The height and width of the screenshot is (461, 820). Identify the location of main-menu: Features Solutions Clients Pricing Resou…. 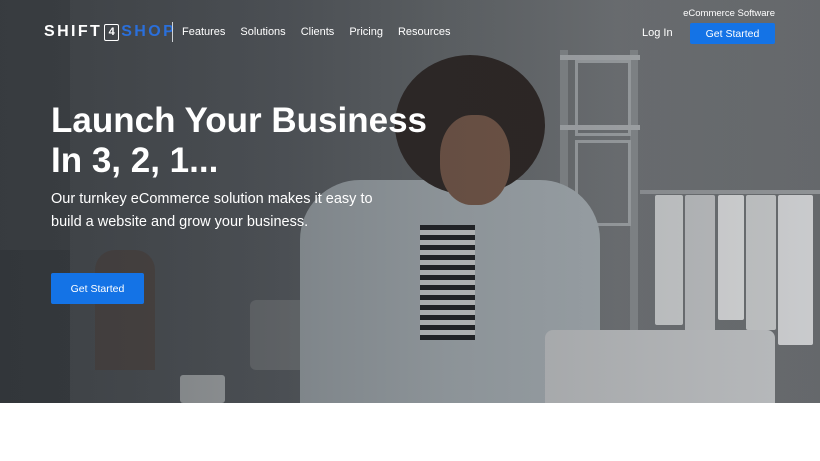
(316, 32).